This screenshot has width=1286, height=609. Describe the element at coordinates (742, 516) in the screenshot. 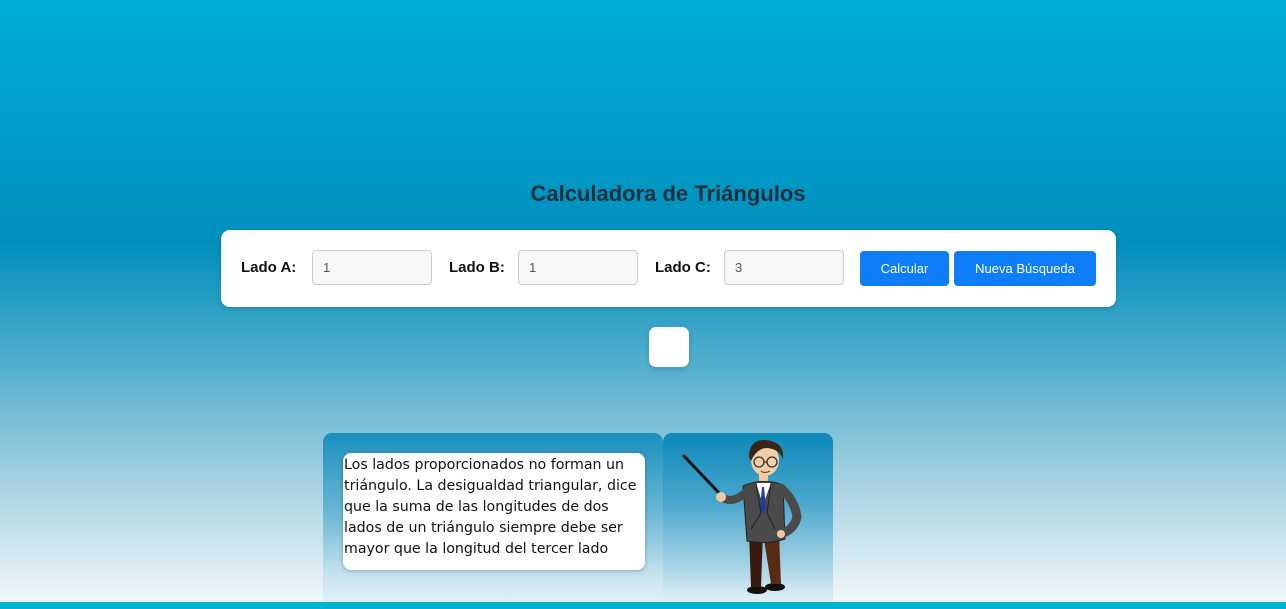

I see `teacher-icon` at that location.